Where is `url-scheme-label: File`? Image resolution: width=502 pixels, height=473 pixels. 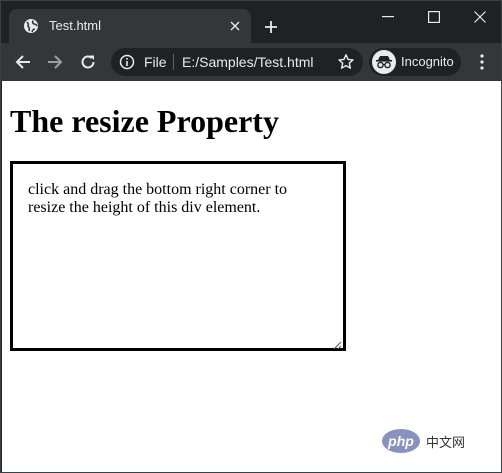 url-scheme-label: File is located at coordinates (155, 62).